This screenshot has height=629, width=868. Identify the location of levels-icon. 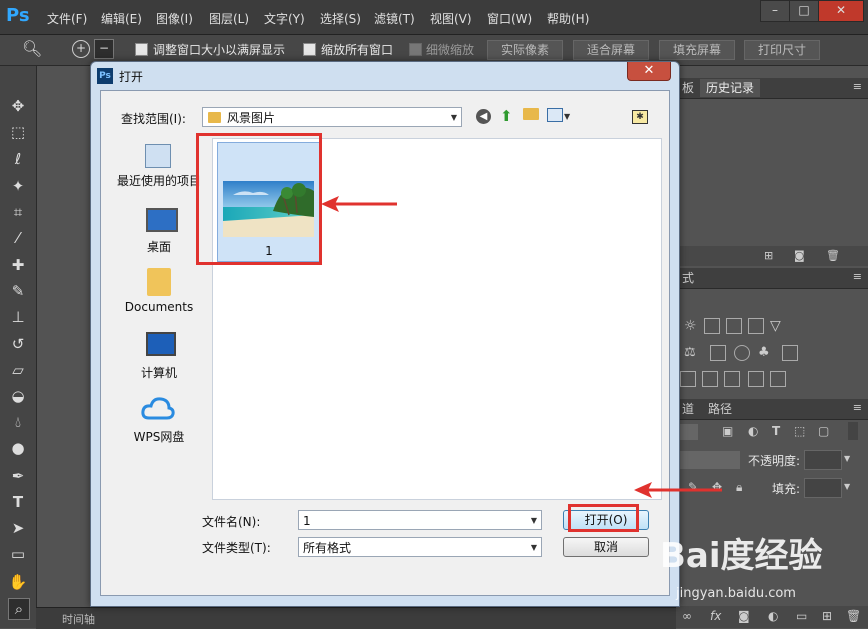
(712, 326).